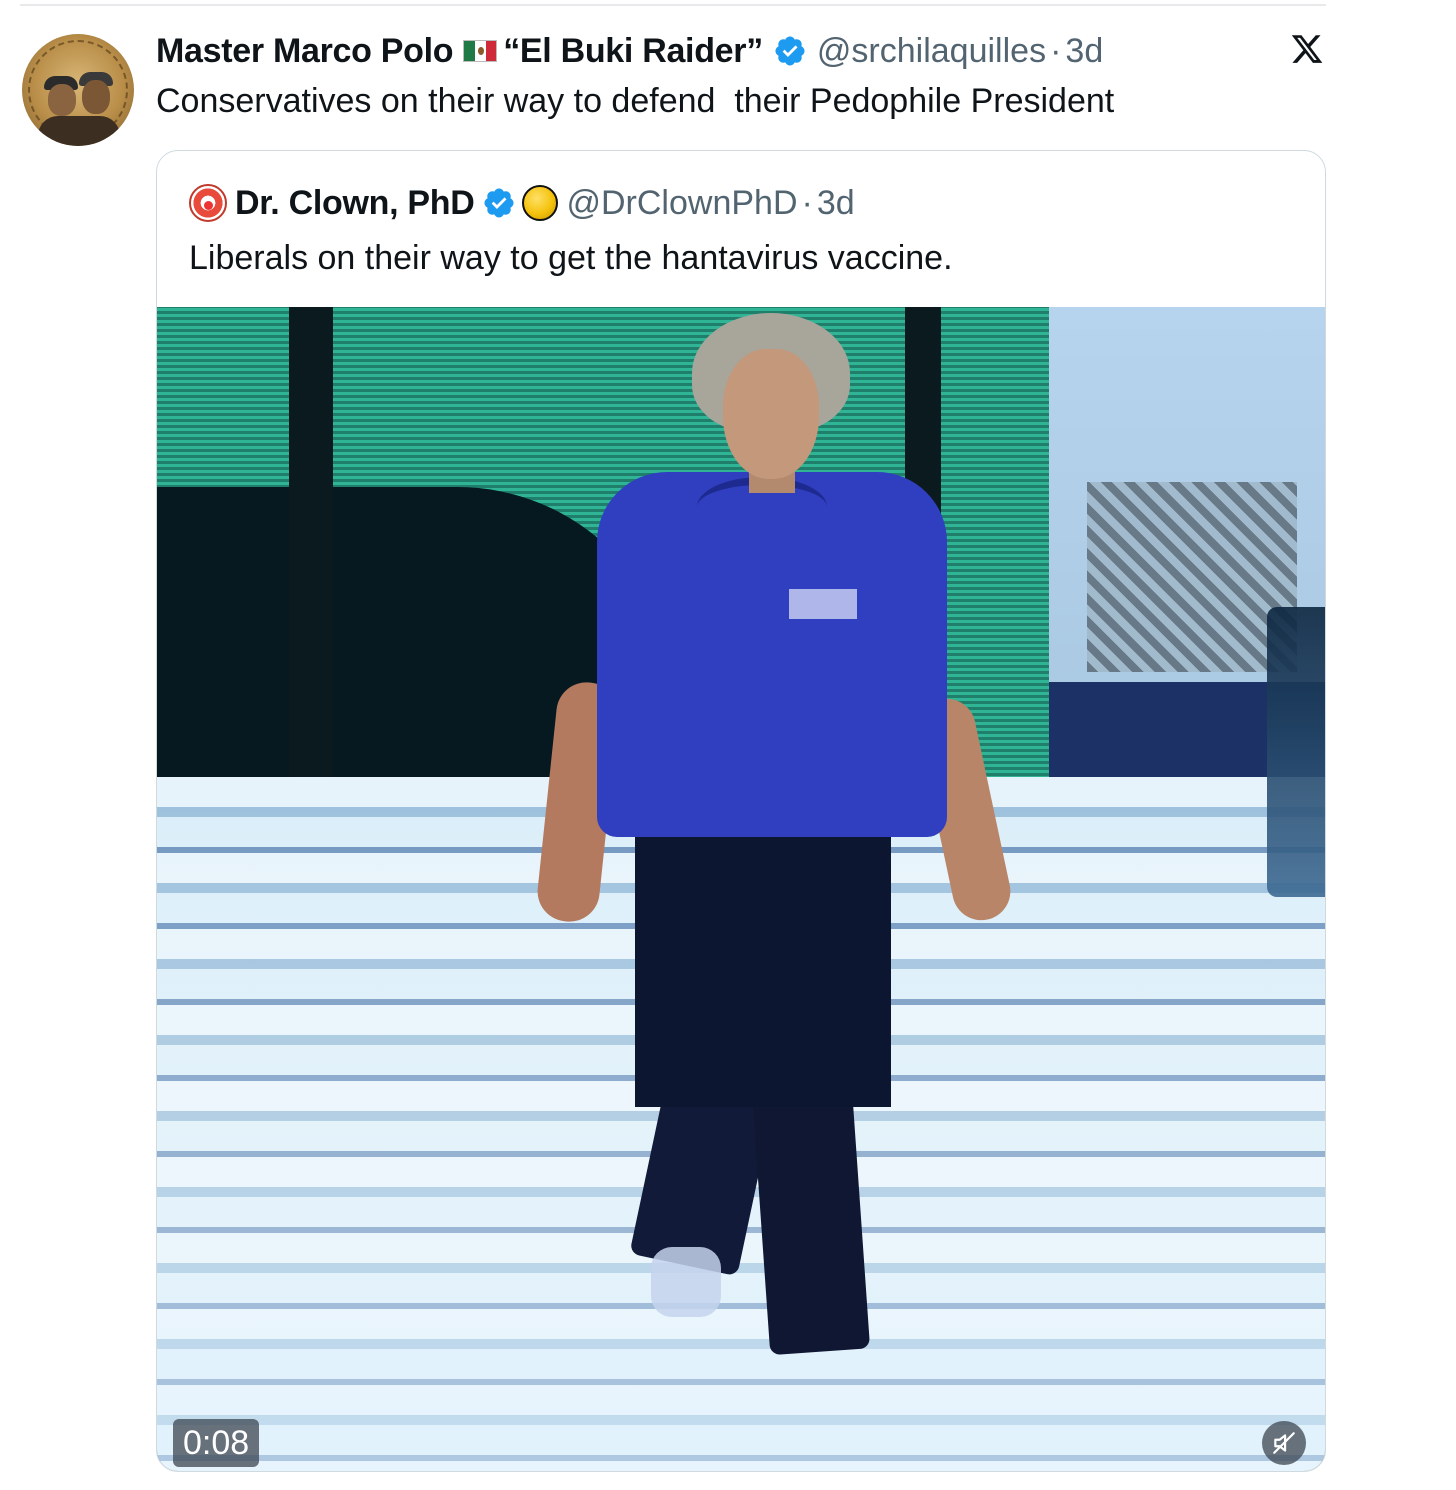 Image resolution: width=1456 pixels, height=1490 pixels. What do you see at coordinates (305, 51) in the screenshot?
I see `author-name: Master Marco Polo` at bounding box center [305, 51].